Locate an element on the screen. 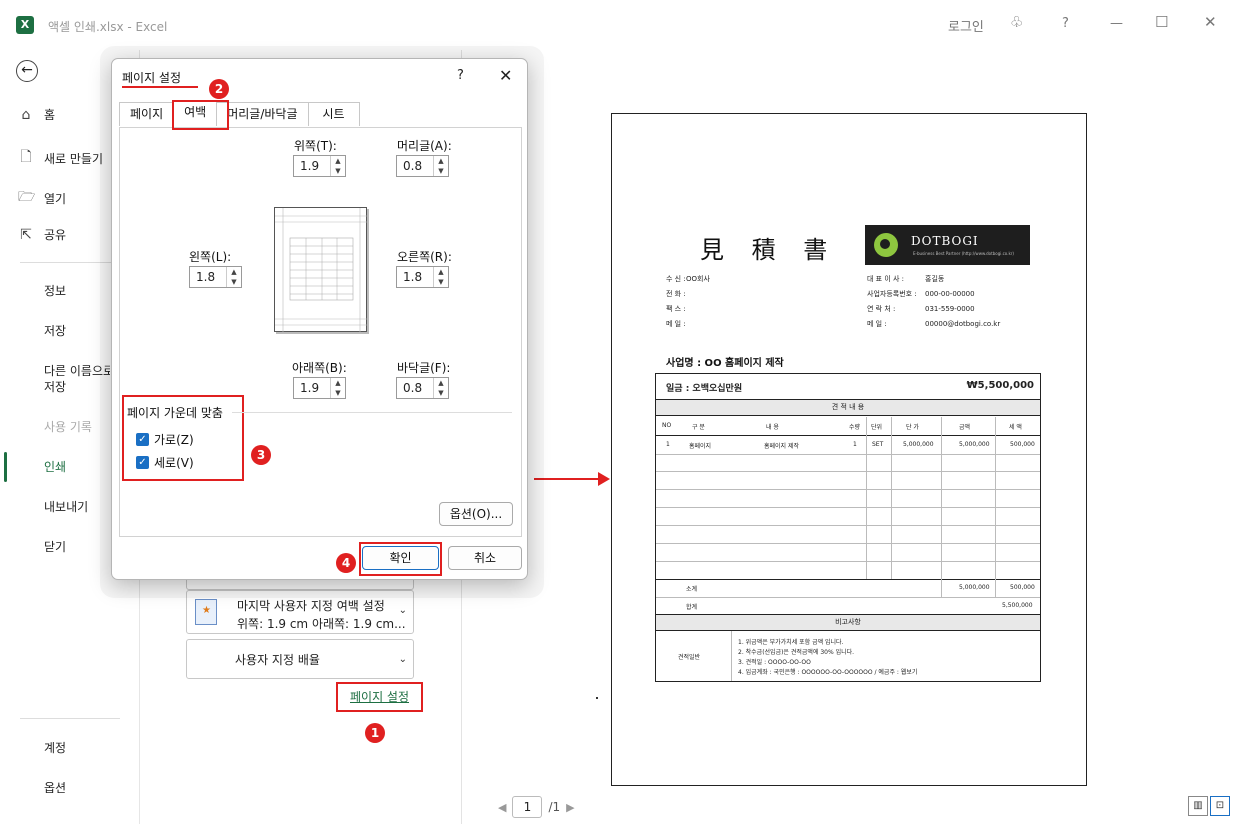  footer-margin-value: 0.8 is located at coordinates (413, 388).